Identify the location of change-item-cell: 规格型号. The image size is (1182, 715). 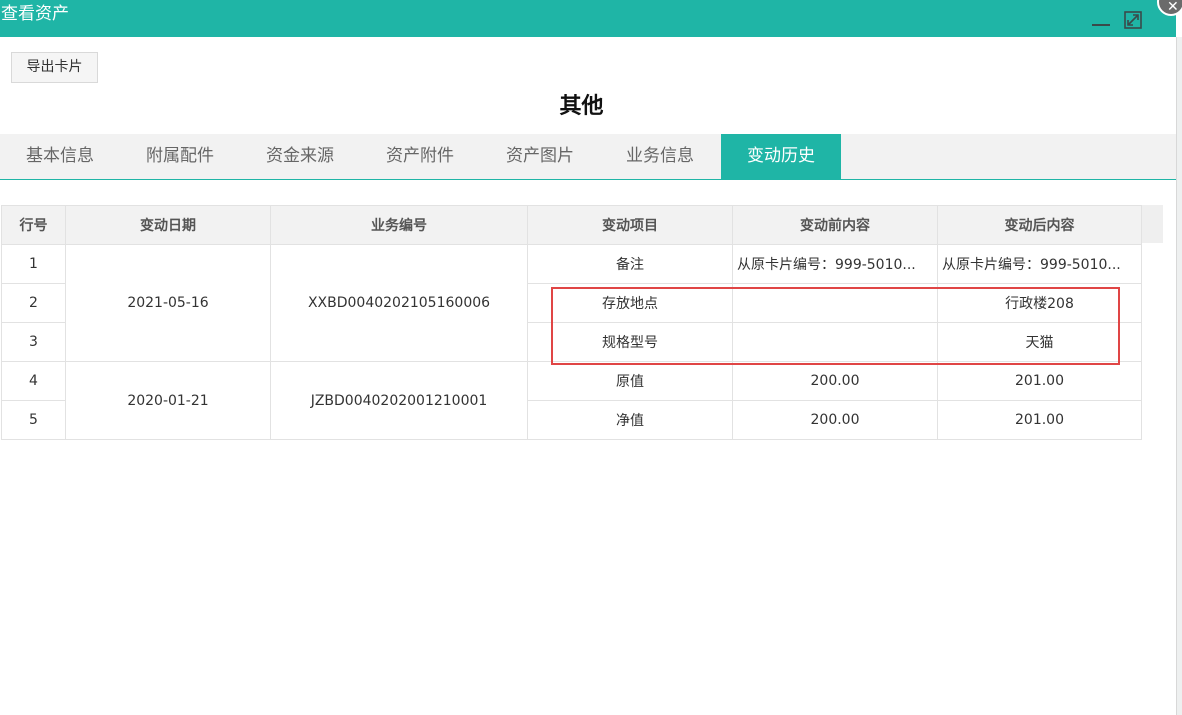
(630, 342).